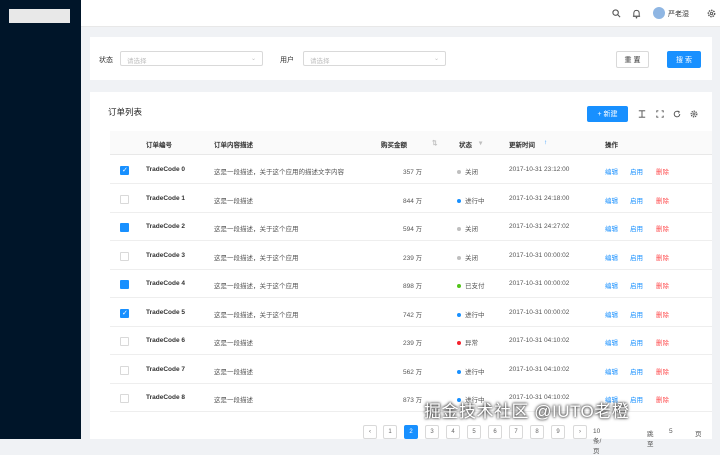 This screenshot has width=720, height=455. Describe the element at coordinates (253, 59) in the screenshot. I see `chevron-down-icon: ⌄` at that location.